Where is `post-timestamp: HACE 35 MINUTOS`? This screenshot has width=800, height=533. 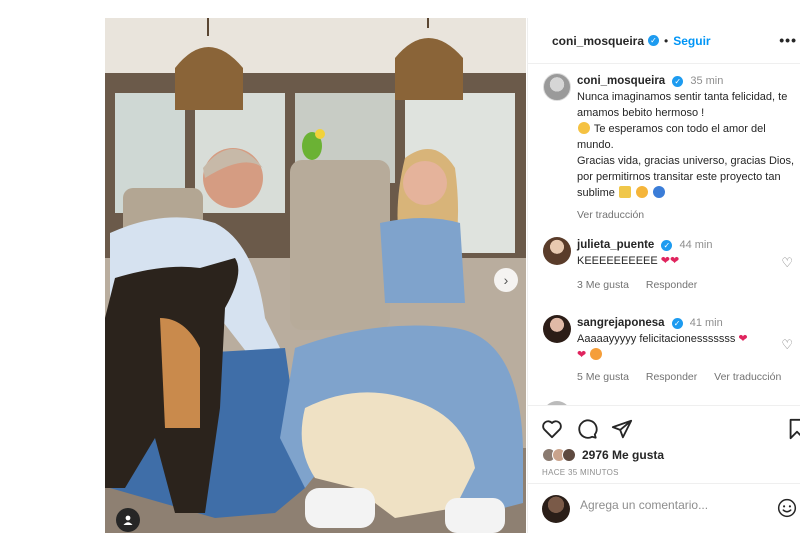 post-timestamp: HACE 35 MINUTOS is located at coordinates (580, 472).